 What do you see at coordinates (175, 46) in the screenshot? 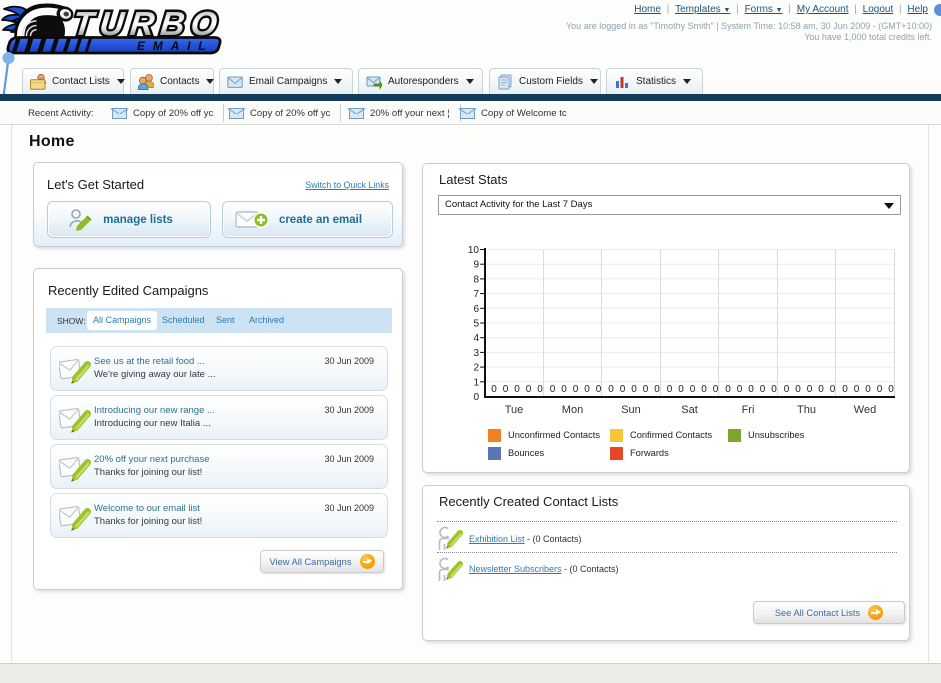
I see `svg-text: EMAIL` at bounding box center [175, 46].